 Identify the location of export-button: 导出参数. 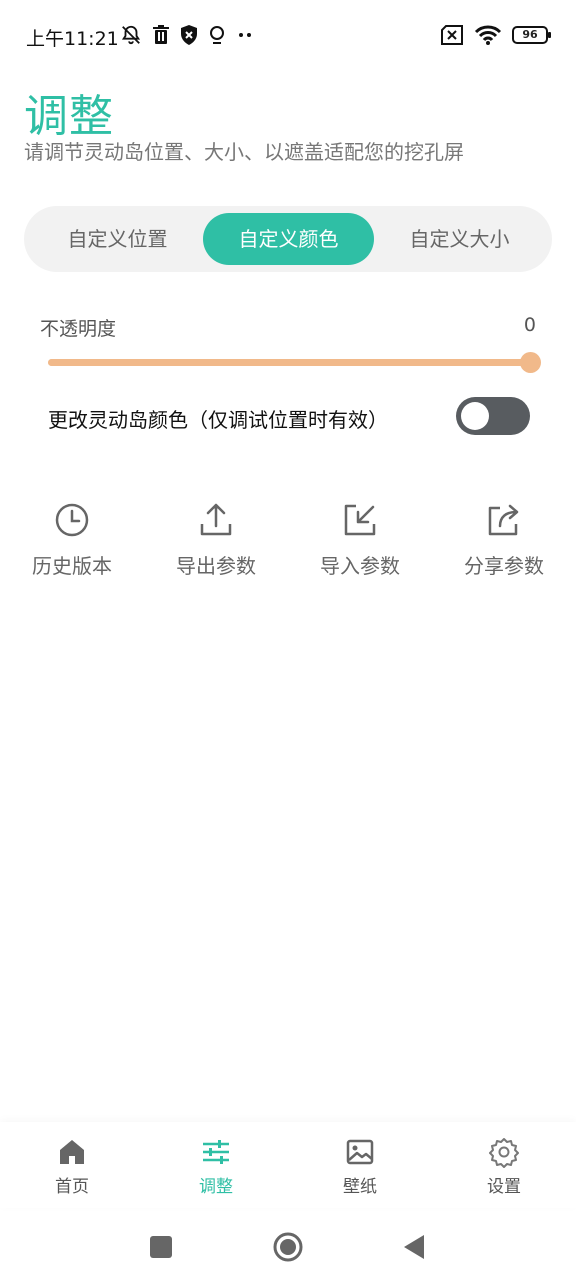
(216, 545).